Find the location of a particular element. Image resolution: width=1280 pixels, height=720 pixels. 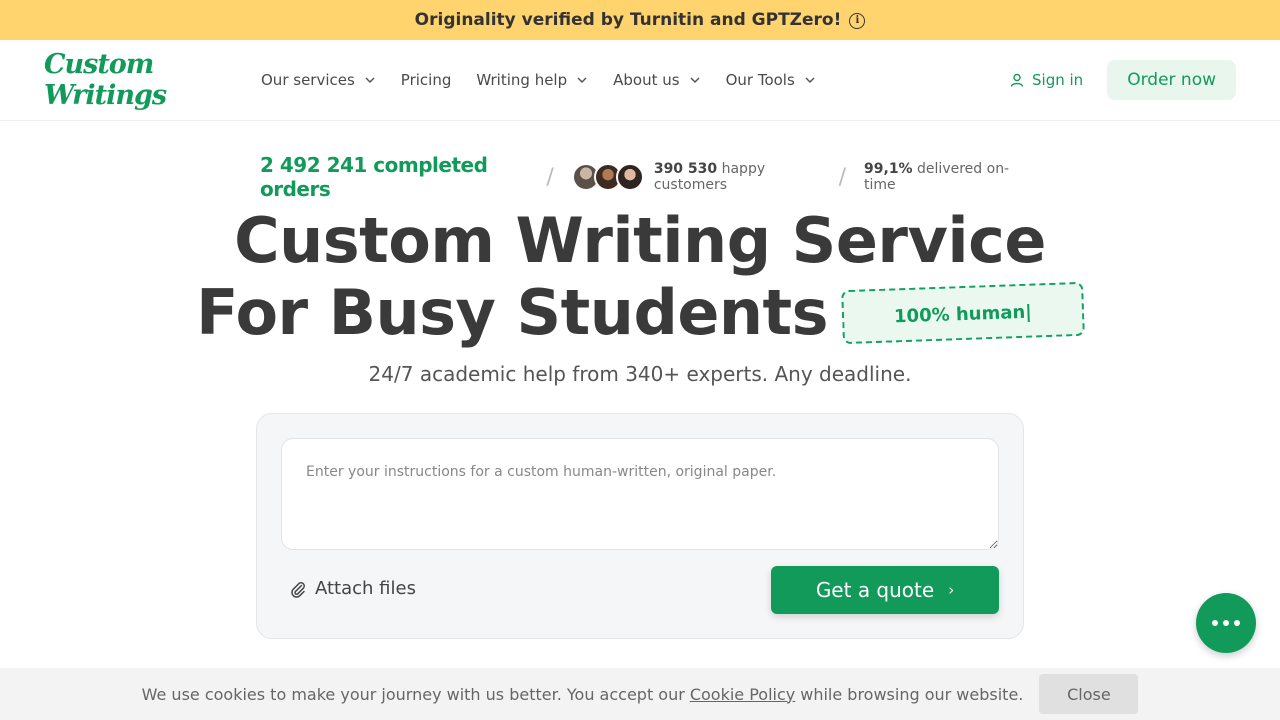

user-icon is located at coordinates (1017, 80).